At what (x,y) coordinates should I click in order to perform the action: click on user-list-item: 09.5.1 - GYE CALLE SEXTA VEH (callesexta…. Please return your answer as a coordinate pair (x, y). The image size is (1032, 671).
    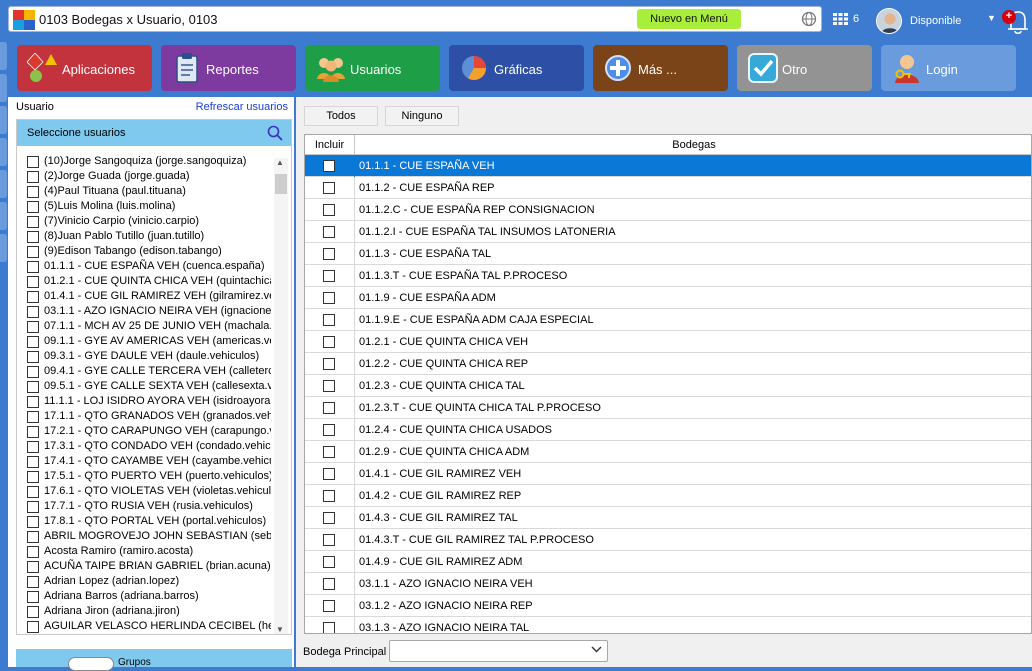
    Looking at the image, I should click on (144, 386).